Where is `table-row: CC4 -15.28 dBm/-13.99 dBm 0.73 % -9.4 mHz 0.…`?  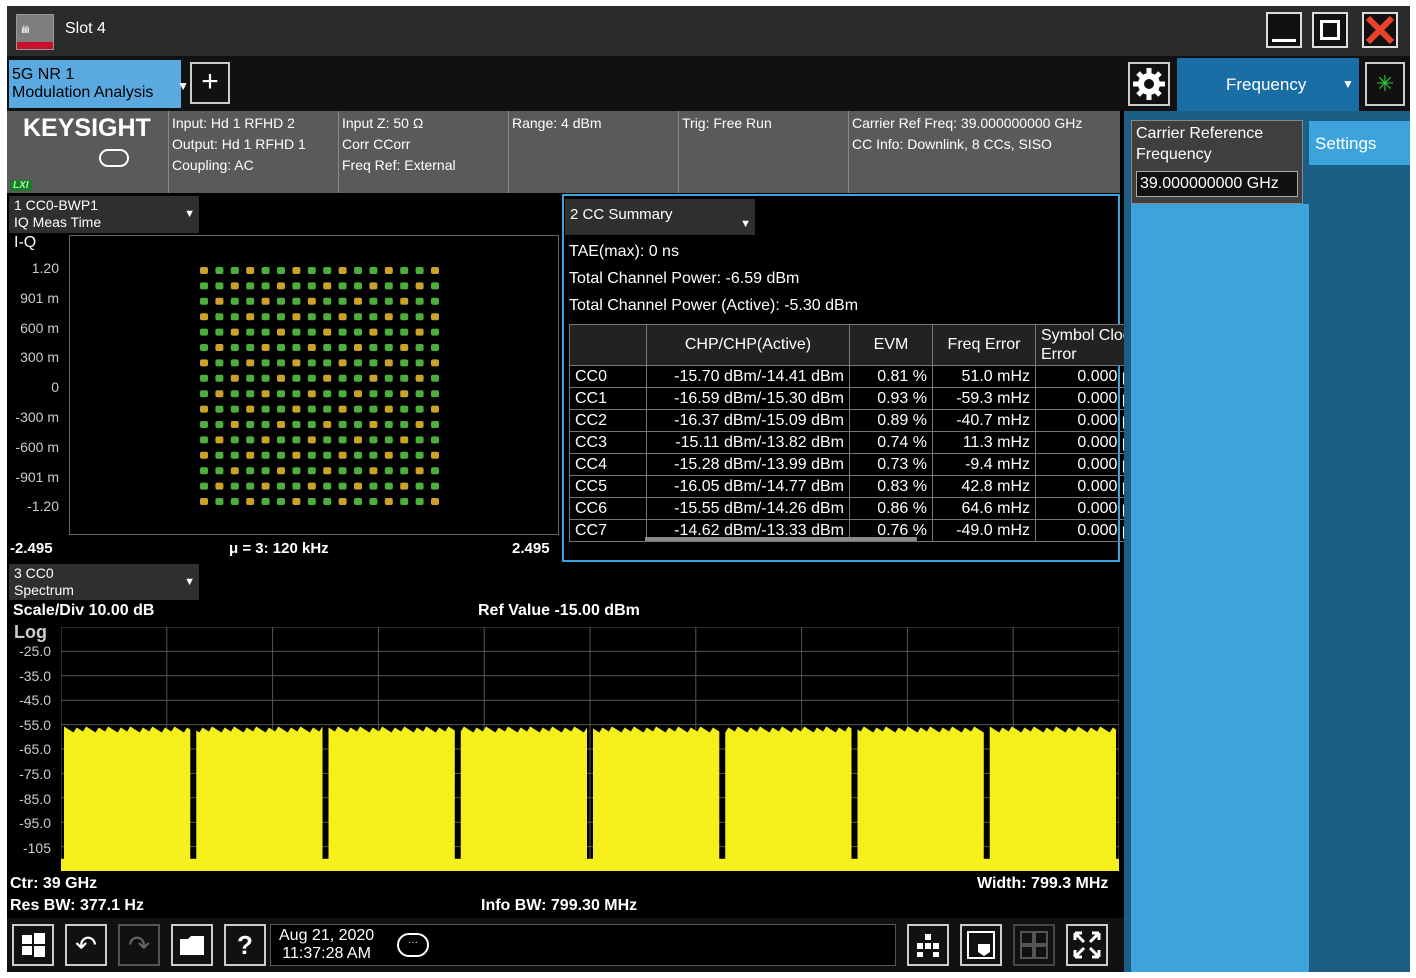
table-row: CC4 -15.28 dBm/-13.99 dBm 0.73 % -9.4 mHz 0.… is located at coordinates (864, 464).